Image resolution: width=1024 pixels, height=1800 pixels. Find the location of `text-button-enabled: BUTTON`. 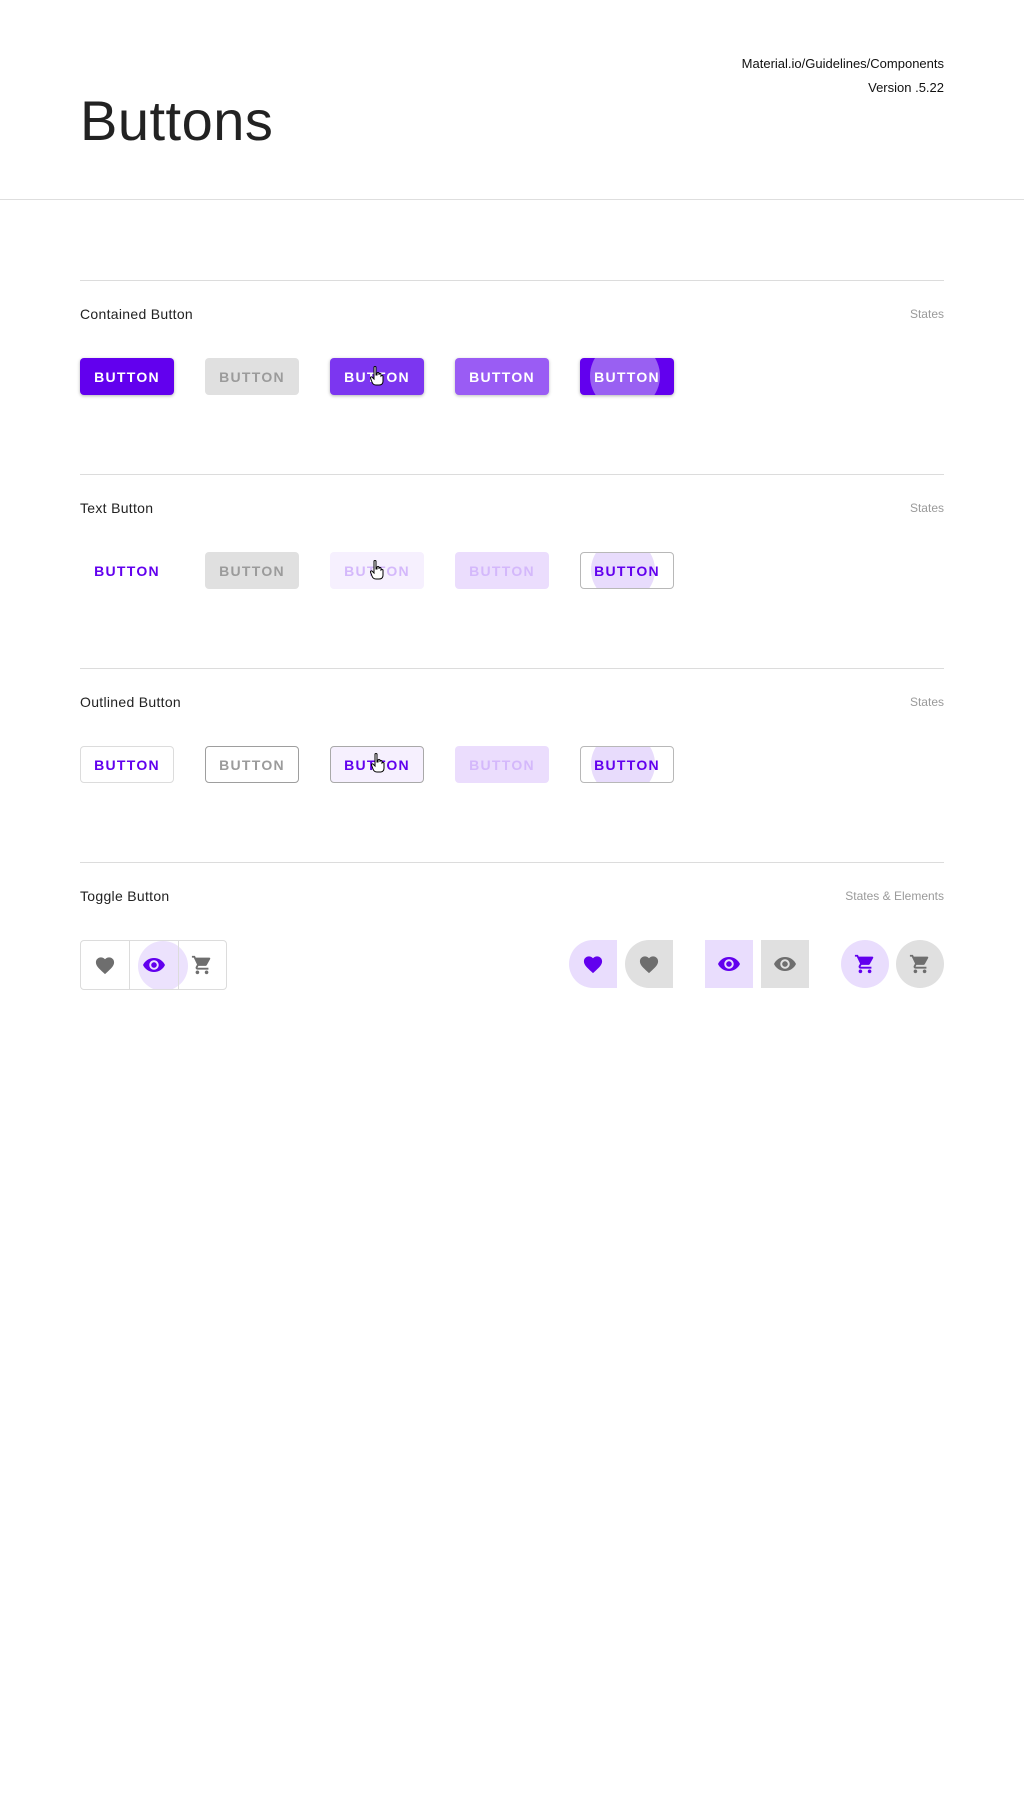

text-button-enabled: BUTTON is located at coordinates (127, 570).